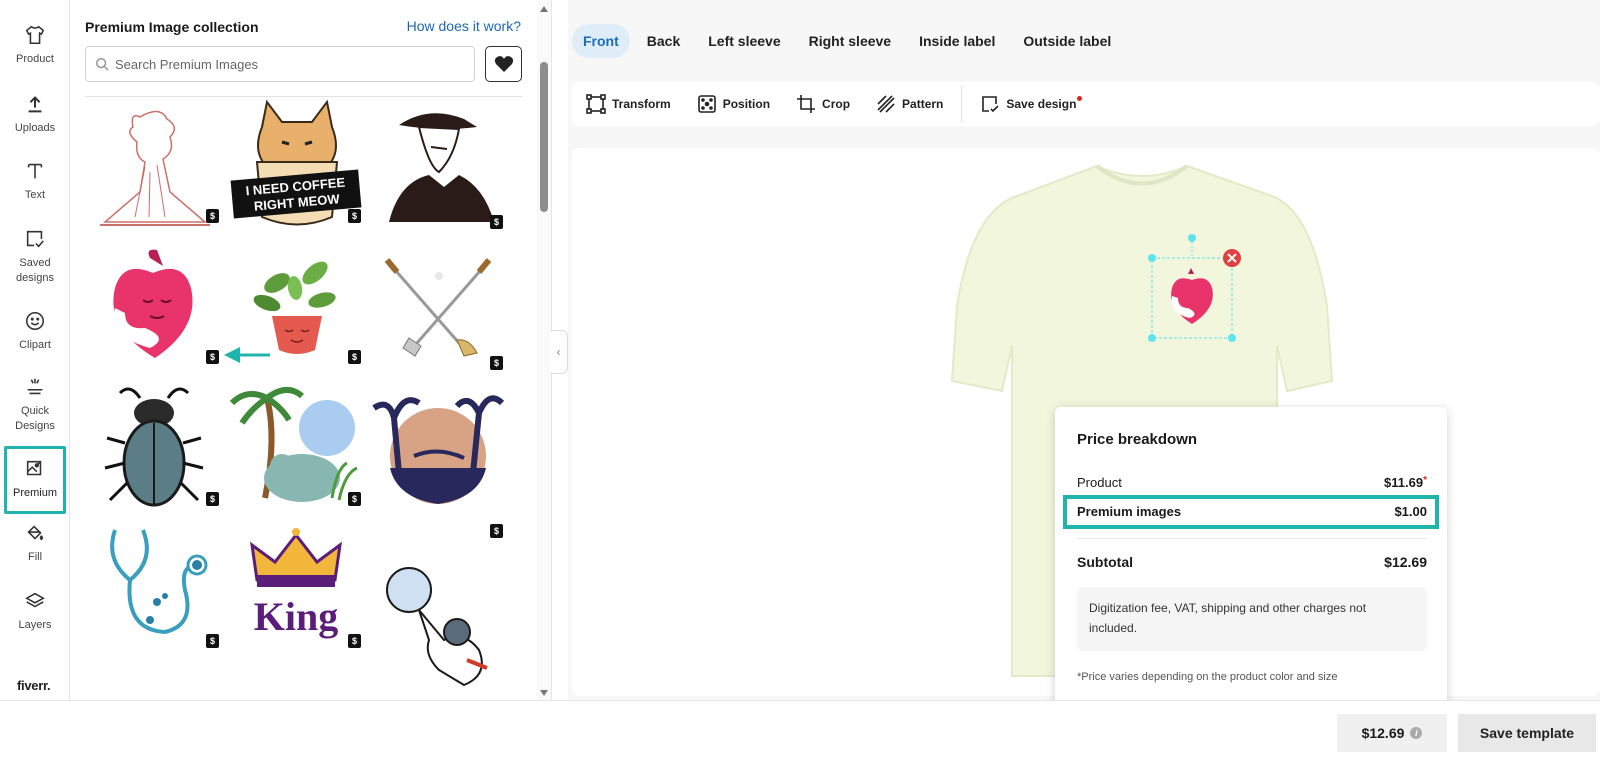  Describe the element at coordinates (35, 543) in the screenshot. I see `rail-item-fill: Fill` at that location.